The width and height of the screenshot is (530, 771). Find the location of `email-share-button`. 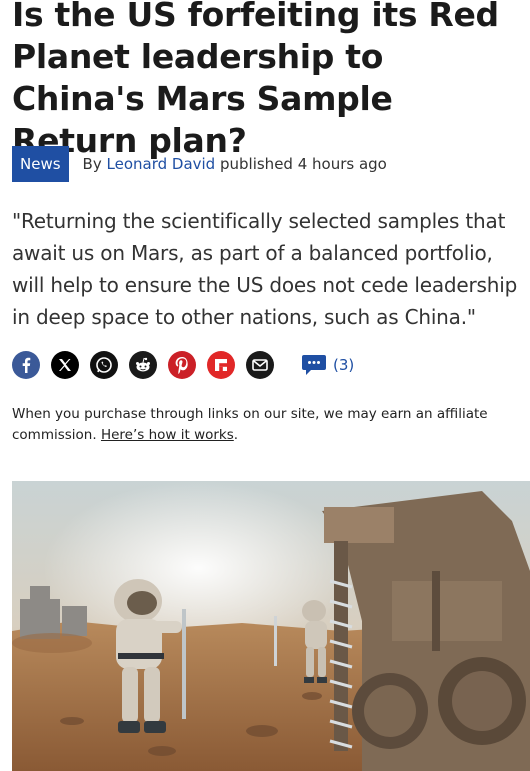

email-share-button is located at coordinates (260, 365).